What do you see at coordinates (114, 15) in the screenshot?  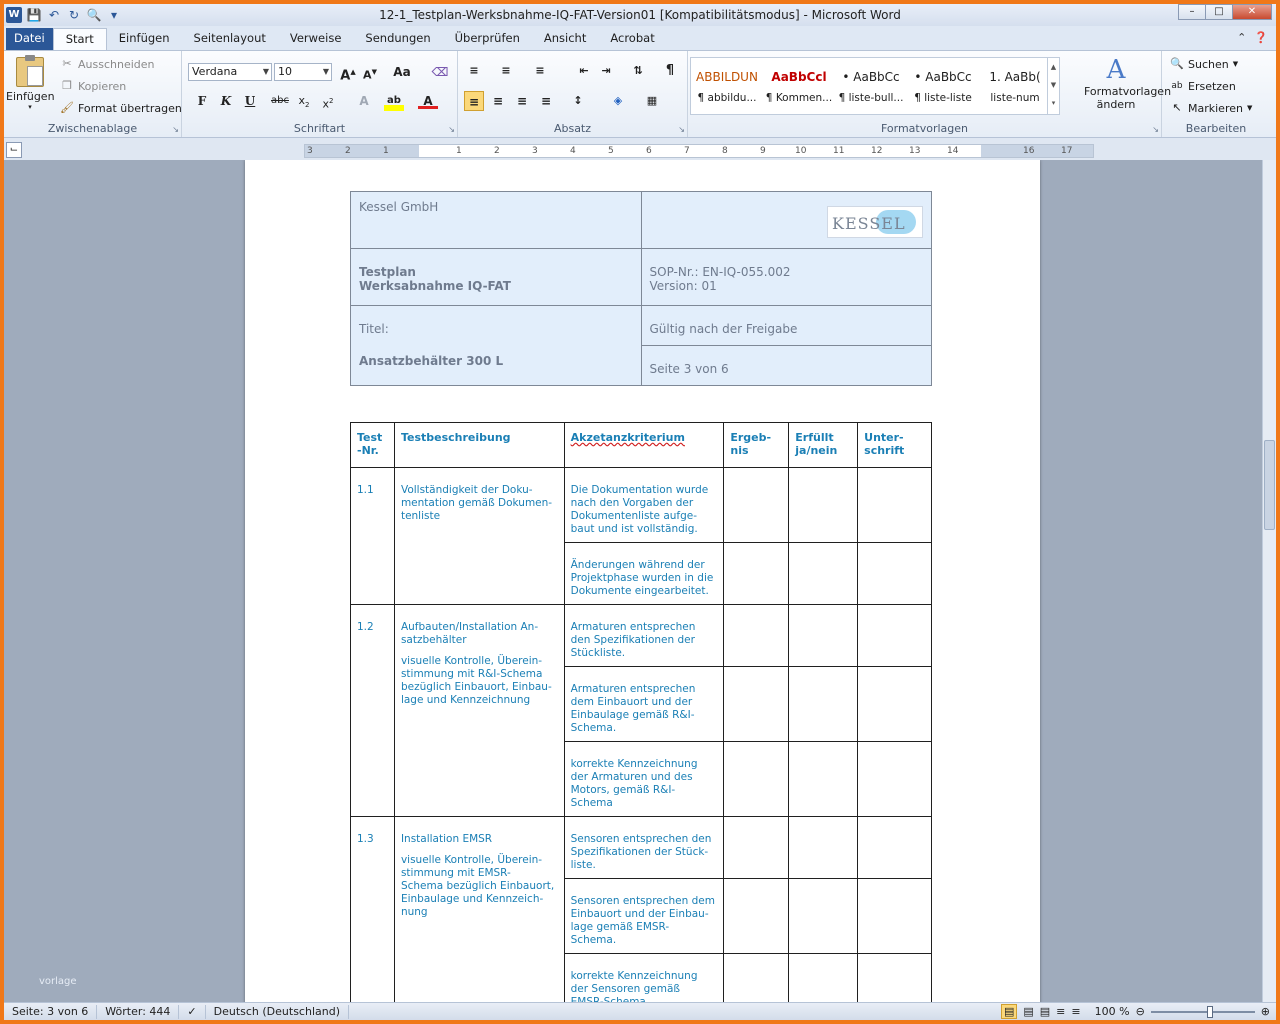 I see `customize-qat-icon: ▾` at bounding box center [114, 15].